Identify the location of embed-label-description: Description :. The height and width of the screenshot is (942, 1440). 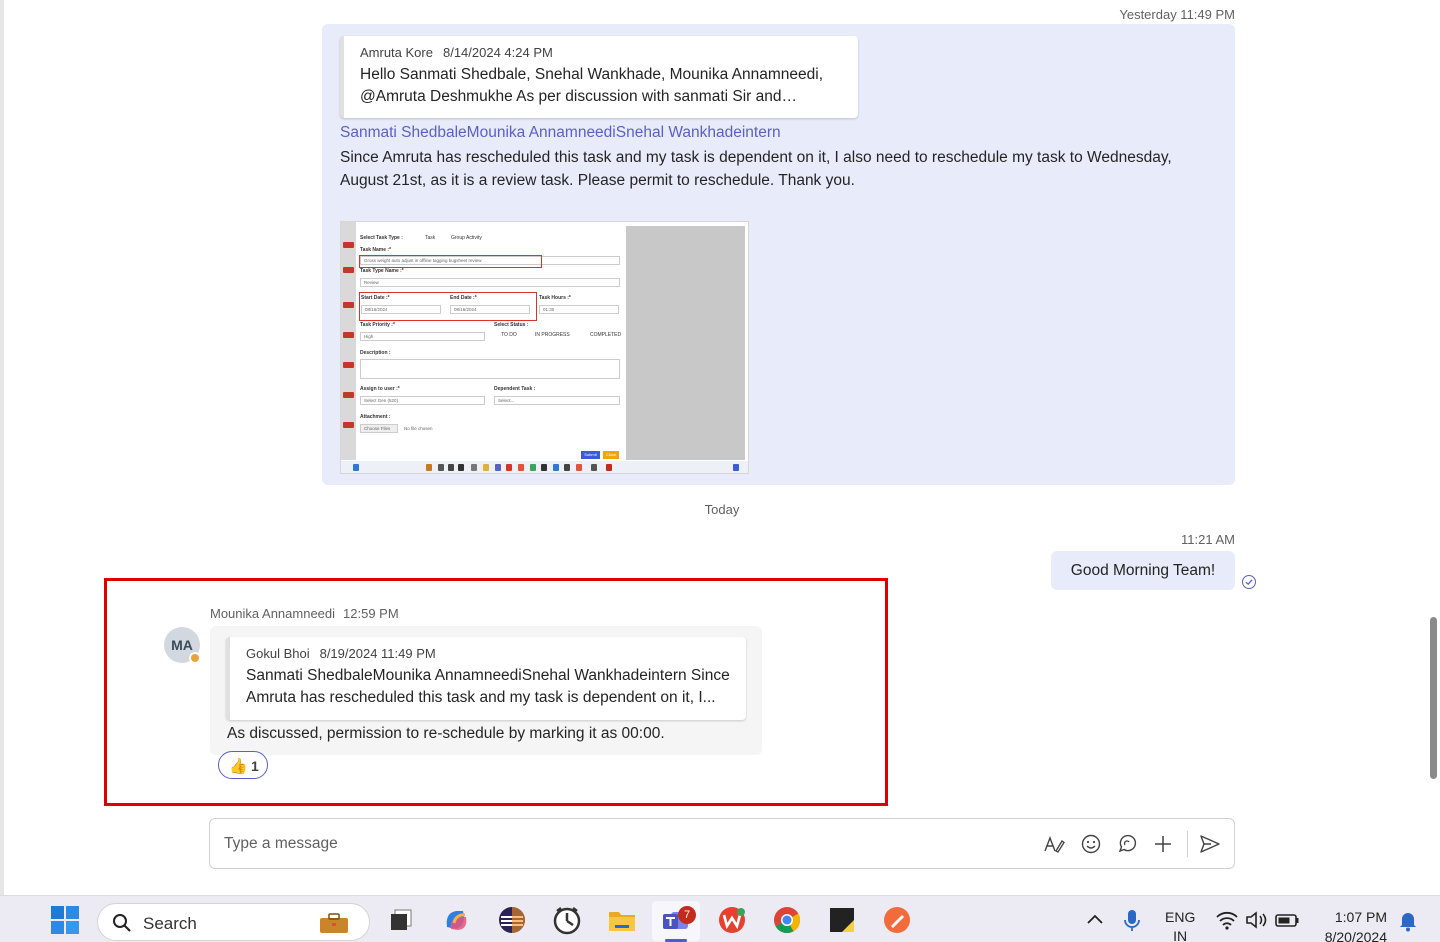
(375, 353).